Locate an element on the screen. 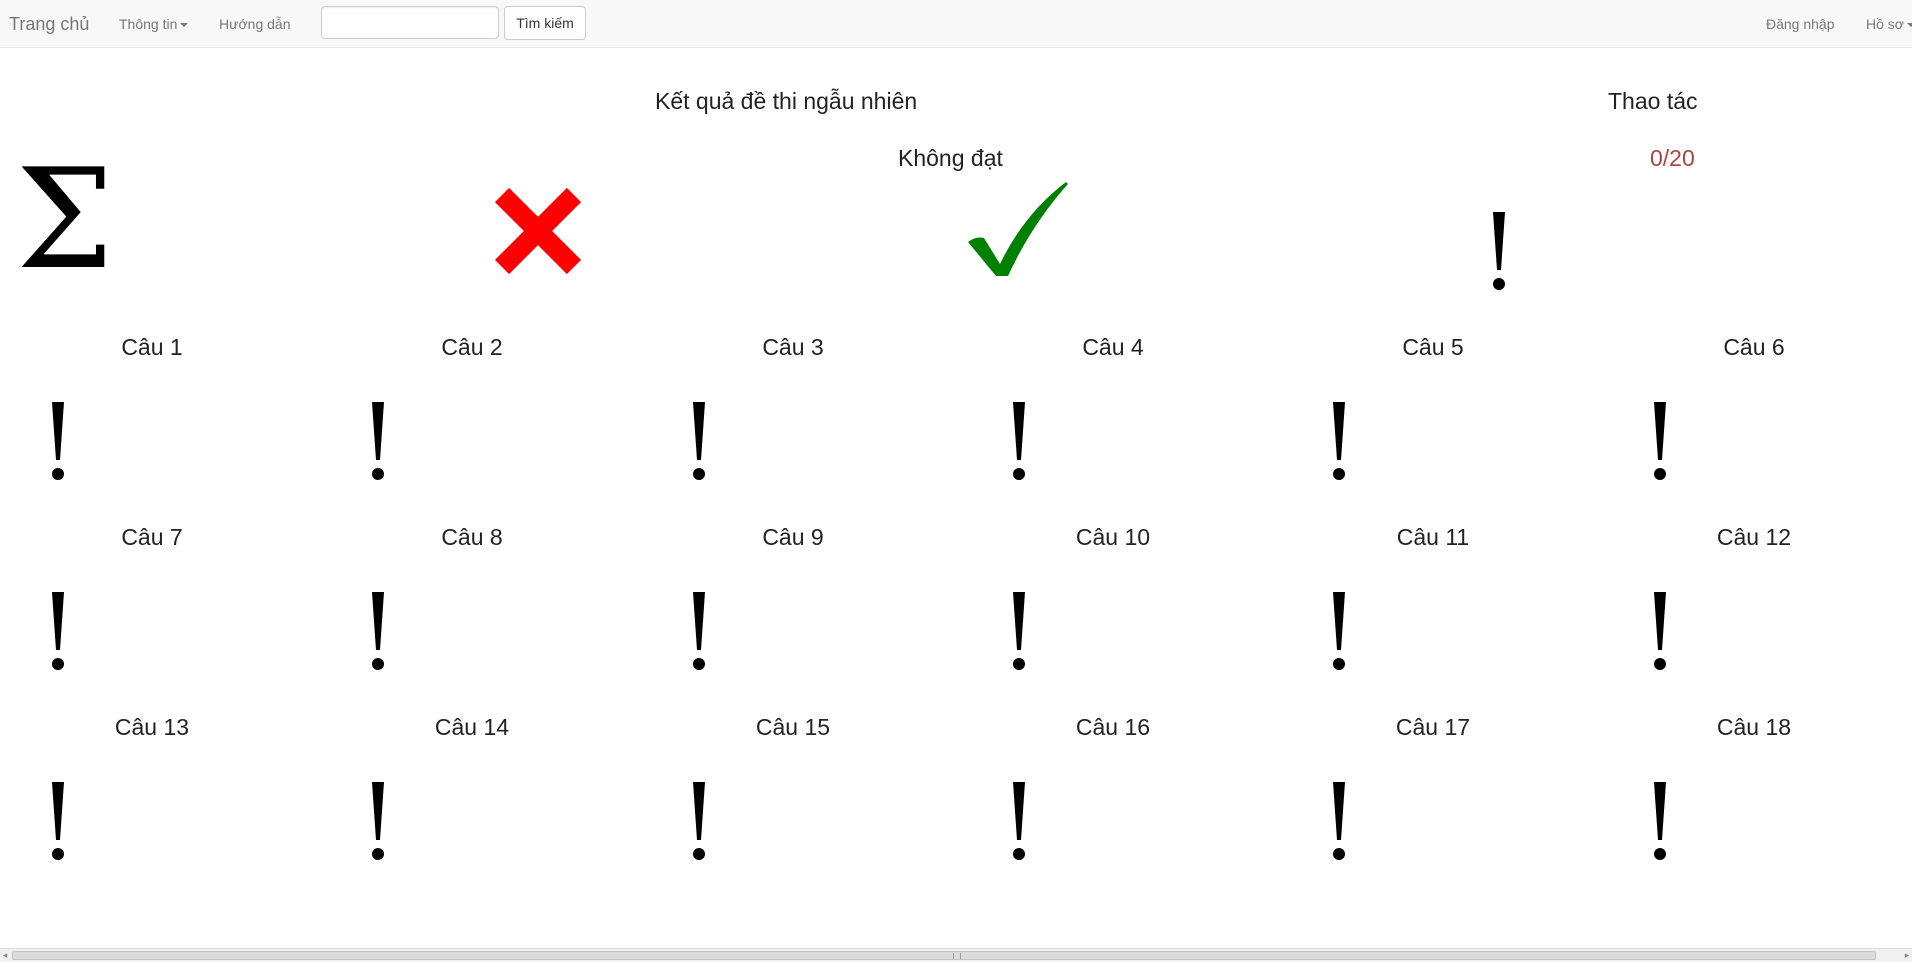  question-label: Câu 16 is located at coordinates (1113, 727).